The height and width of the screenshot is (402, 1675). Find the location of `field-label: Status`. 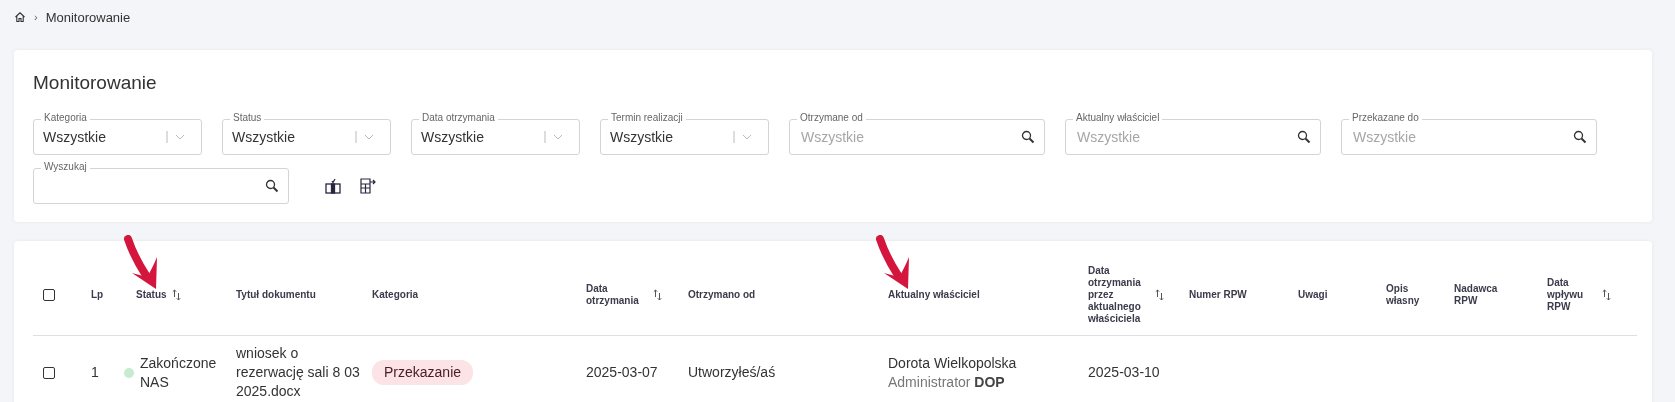

field-label: Status is located at coordinates (247, 118).